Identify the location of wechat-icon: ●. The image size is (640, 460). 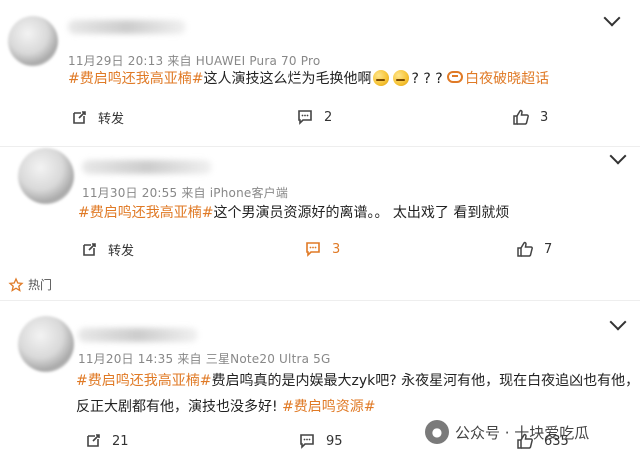
(437, 432).